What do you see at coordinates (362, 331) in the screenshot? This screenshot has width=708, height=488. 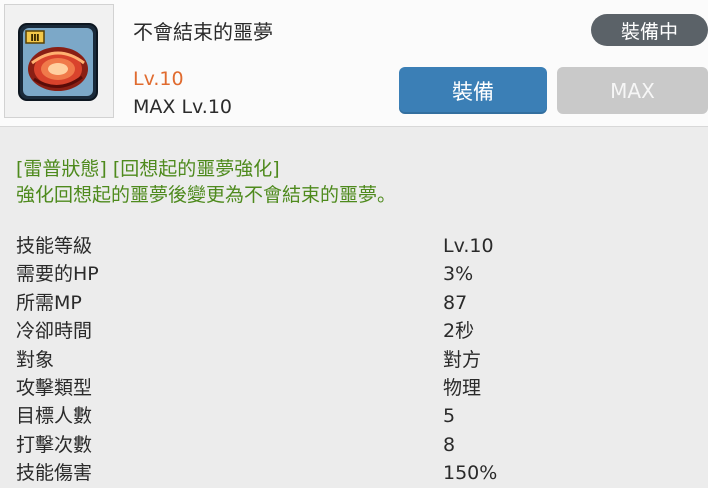 I see `stat-row: 冷卻時間 2秒` at bounding box center [362, 331].